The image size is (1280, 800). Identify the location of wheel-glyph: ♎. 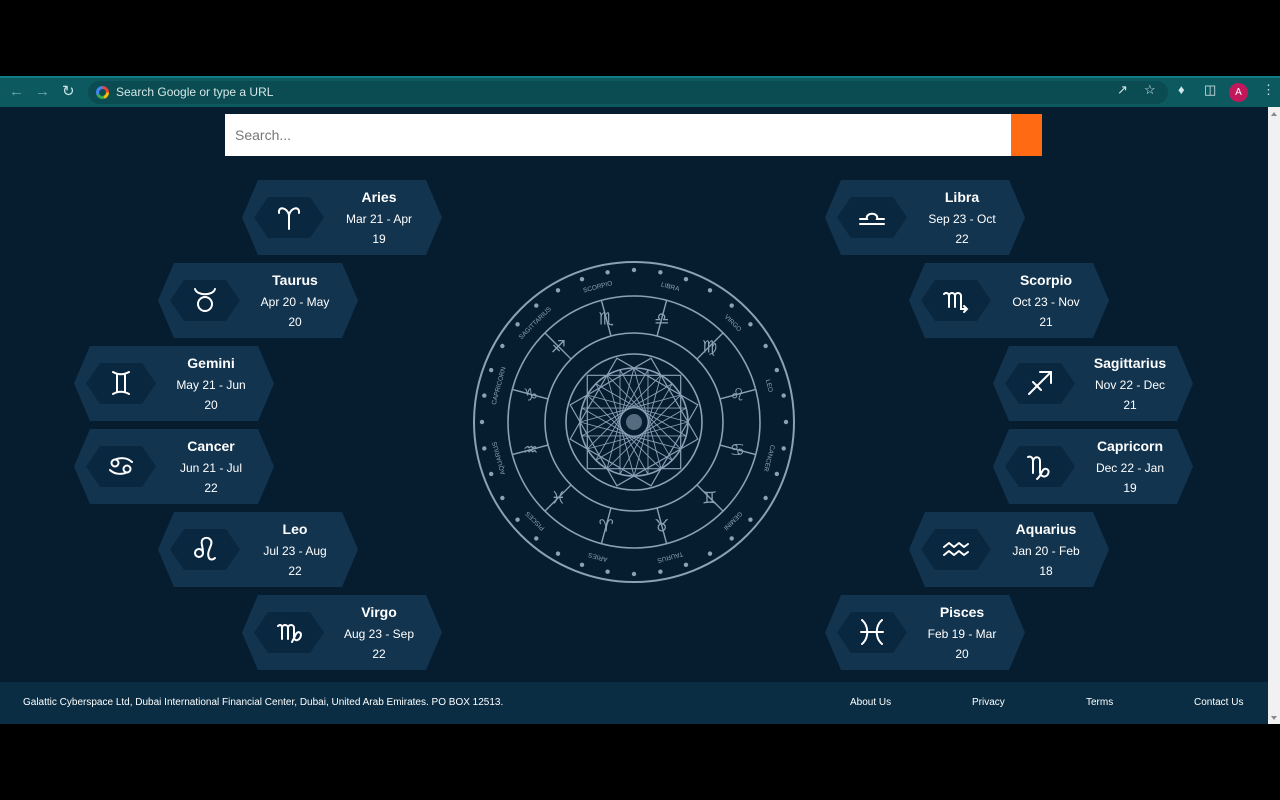
(661, 320).